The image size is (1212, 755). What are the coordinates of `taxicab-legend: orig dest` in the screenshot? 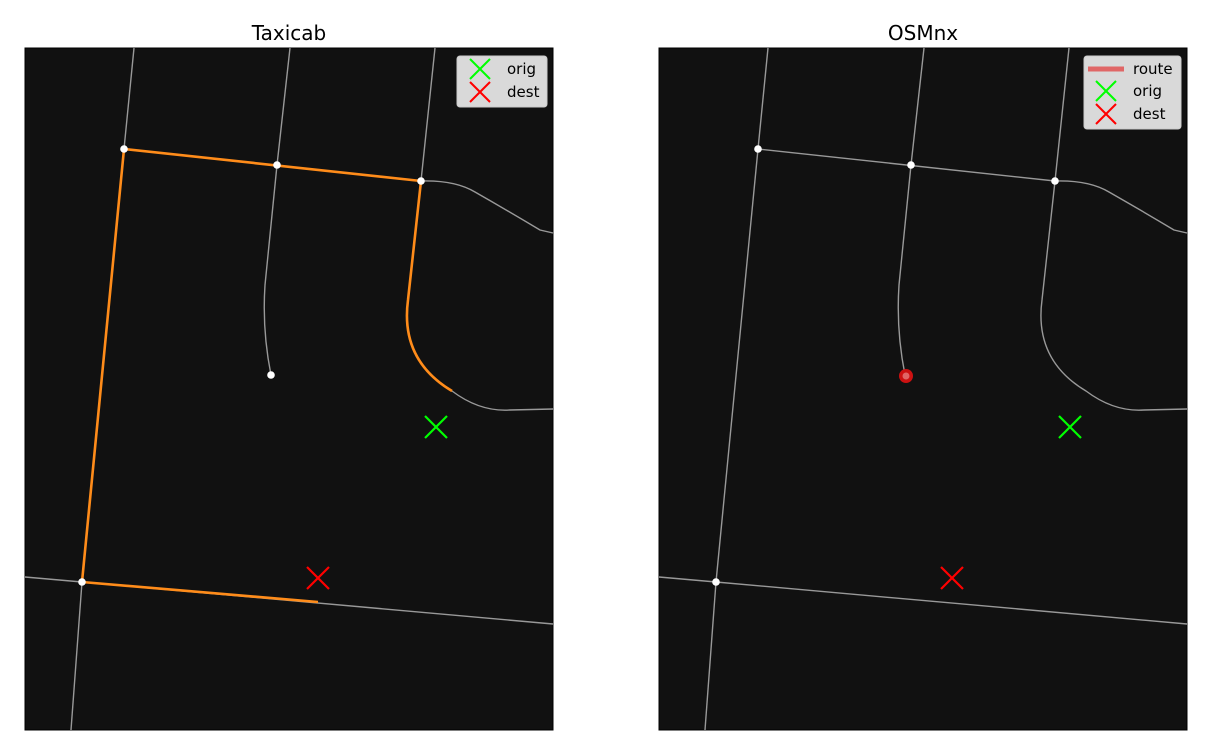 It's located at (502, 81).